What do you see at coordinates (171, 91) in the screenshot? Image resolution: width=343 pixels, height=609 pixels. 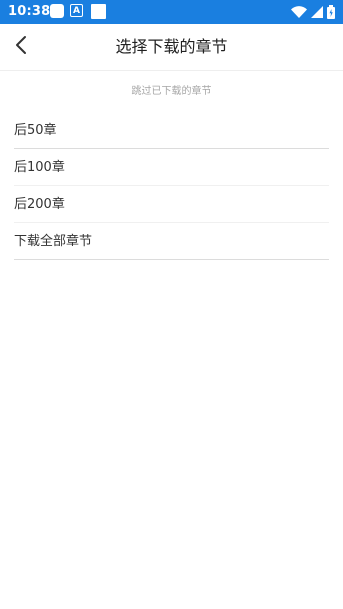 I see `skip-downloaded-hint: 跳过已下载的章节` at bounding box center [171, 91].